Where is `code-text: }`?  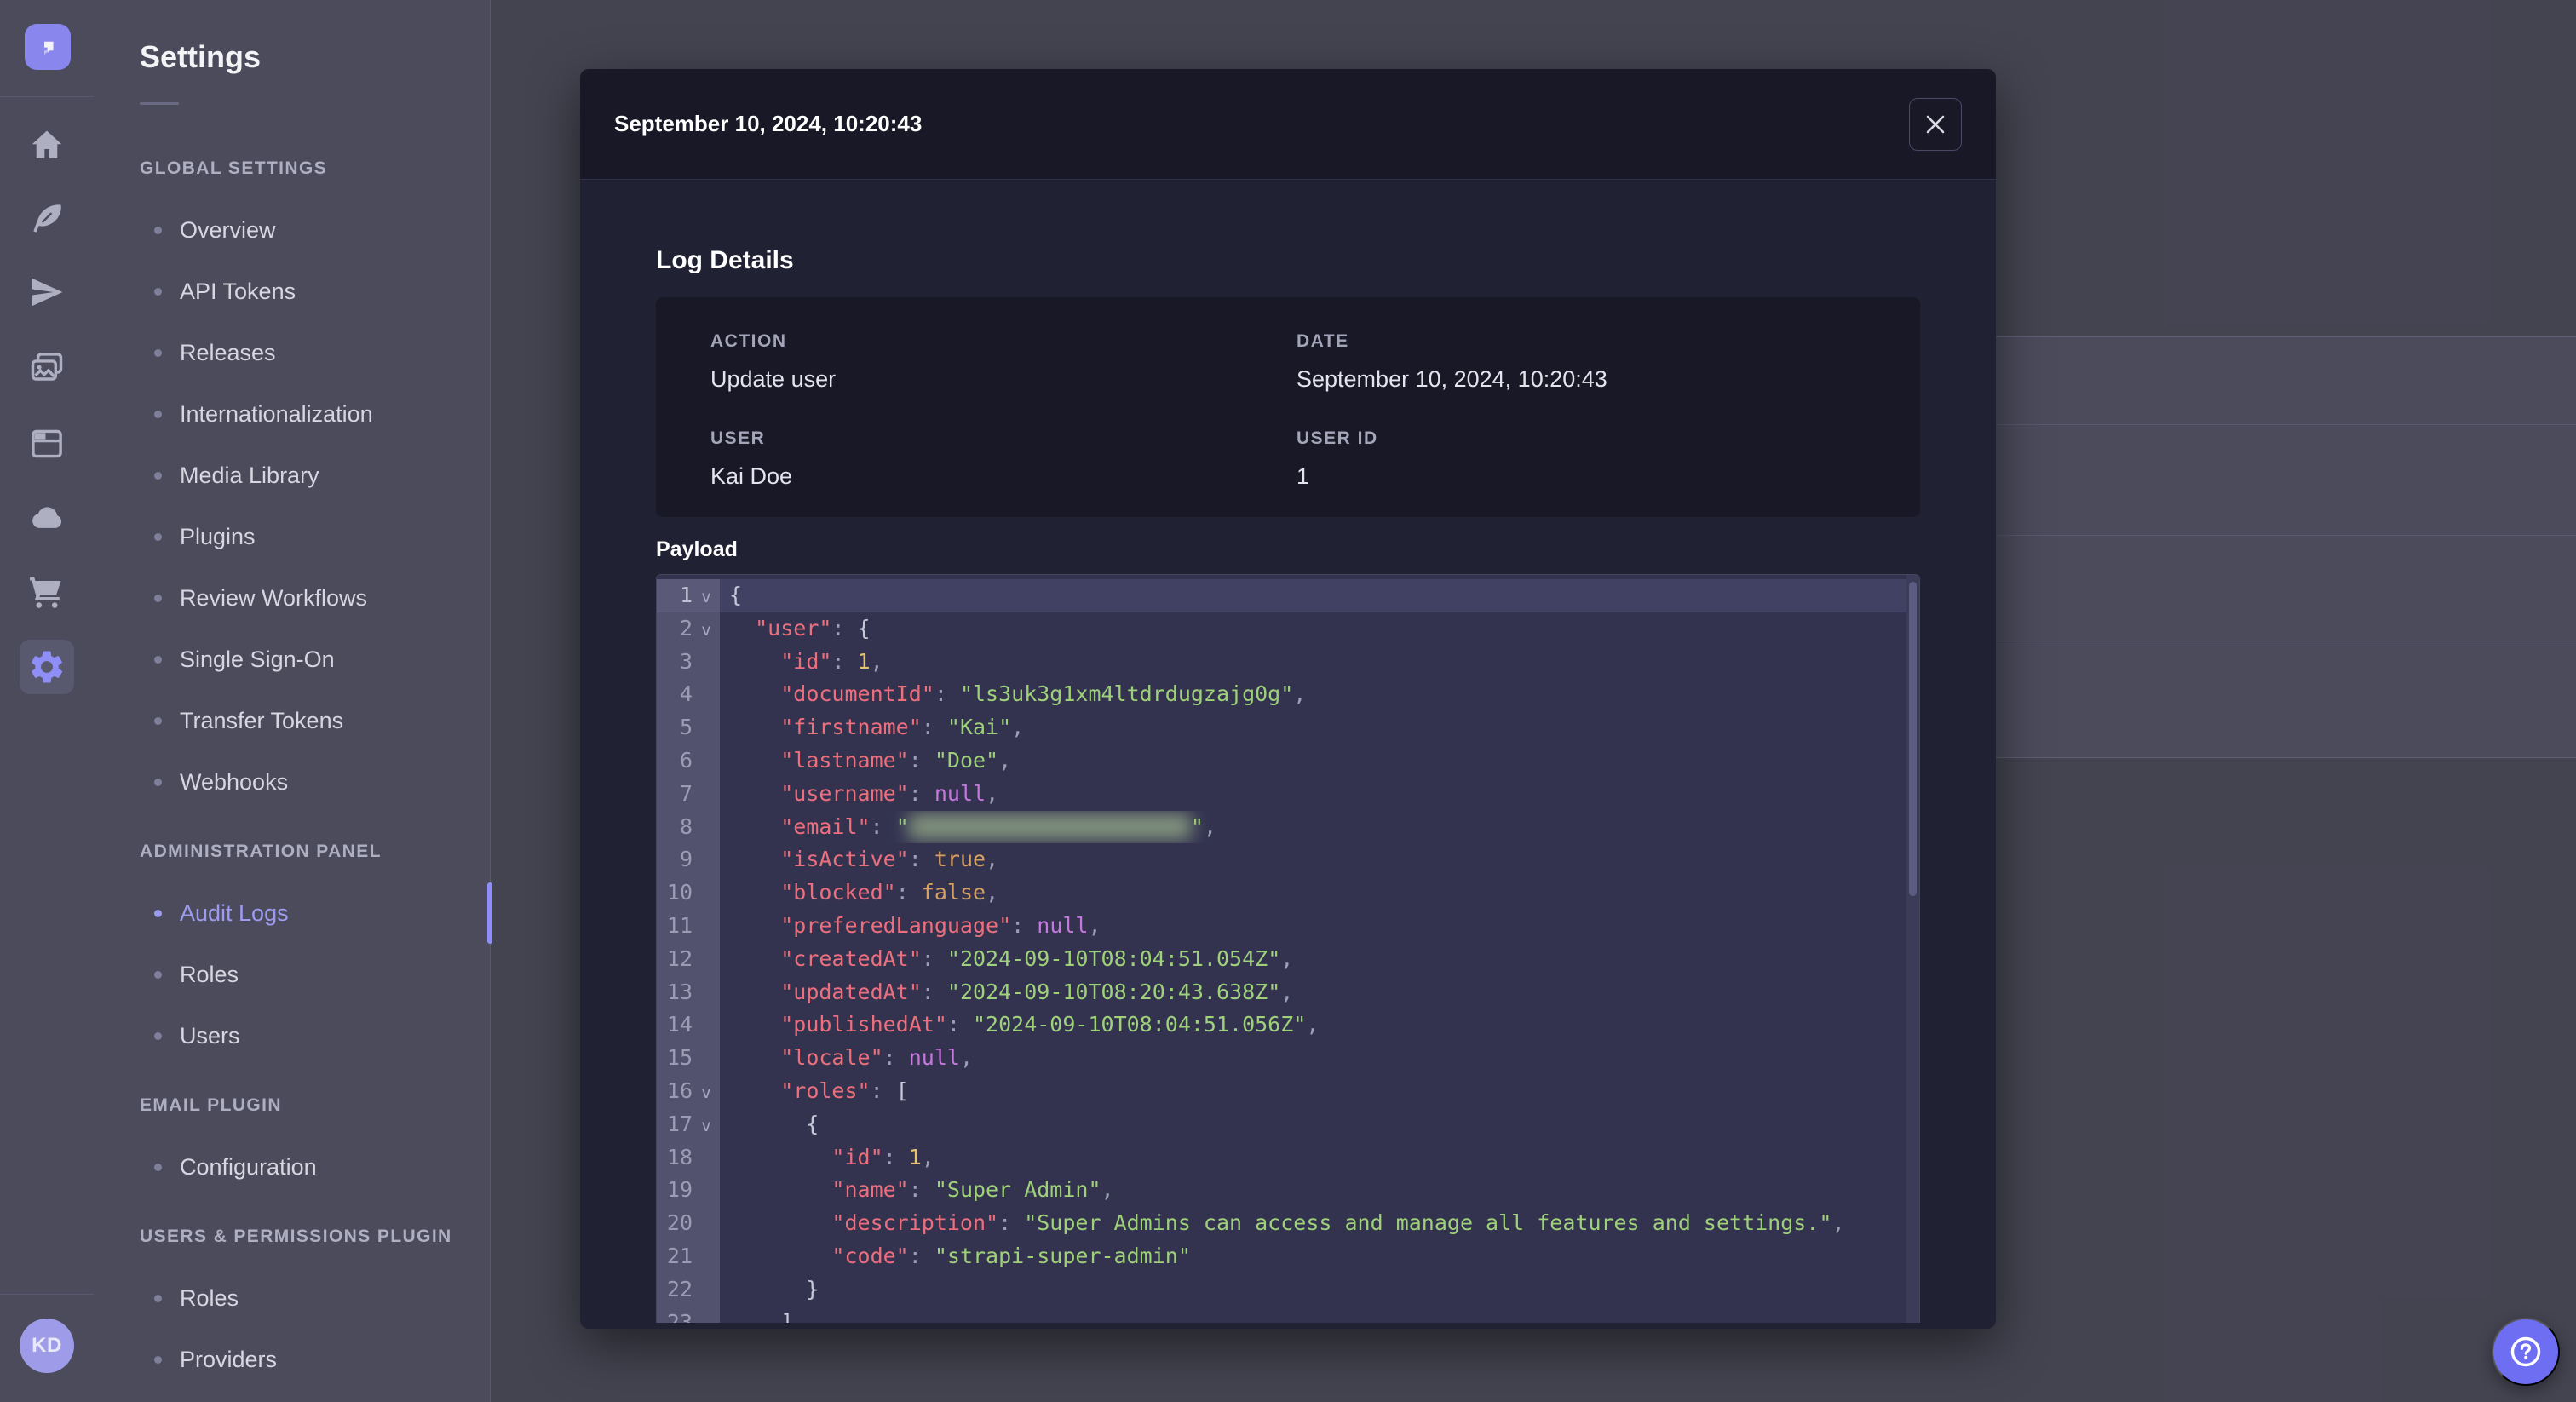 code-text: } is located at coordinates (774, 1288).